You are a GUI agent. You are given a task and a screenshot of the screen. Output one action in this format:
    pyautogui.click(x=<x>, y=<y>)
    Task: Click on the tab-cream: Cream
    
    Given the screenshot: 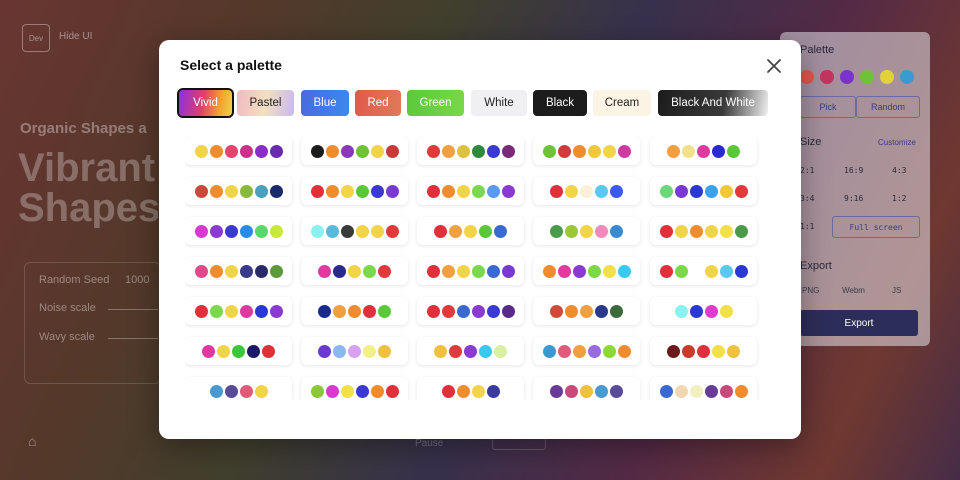 What is the action you would take?
    pyautogui.click(x=622, y=103)
    